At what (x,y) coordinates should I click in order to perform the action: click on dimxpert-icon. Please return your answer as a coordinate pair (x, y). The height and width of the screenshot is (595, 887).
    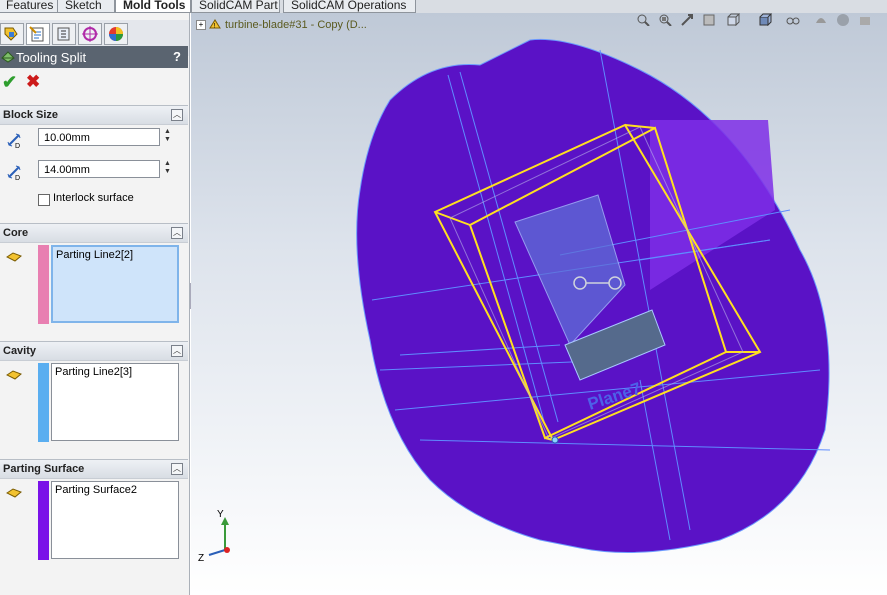
    Looking at the image, I should click on (90, 34).